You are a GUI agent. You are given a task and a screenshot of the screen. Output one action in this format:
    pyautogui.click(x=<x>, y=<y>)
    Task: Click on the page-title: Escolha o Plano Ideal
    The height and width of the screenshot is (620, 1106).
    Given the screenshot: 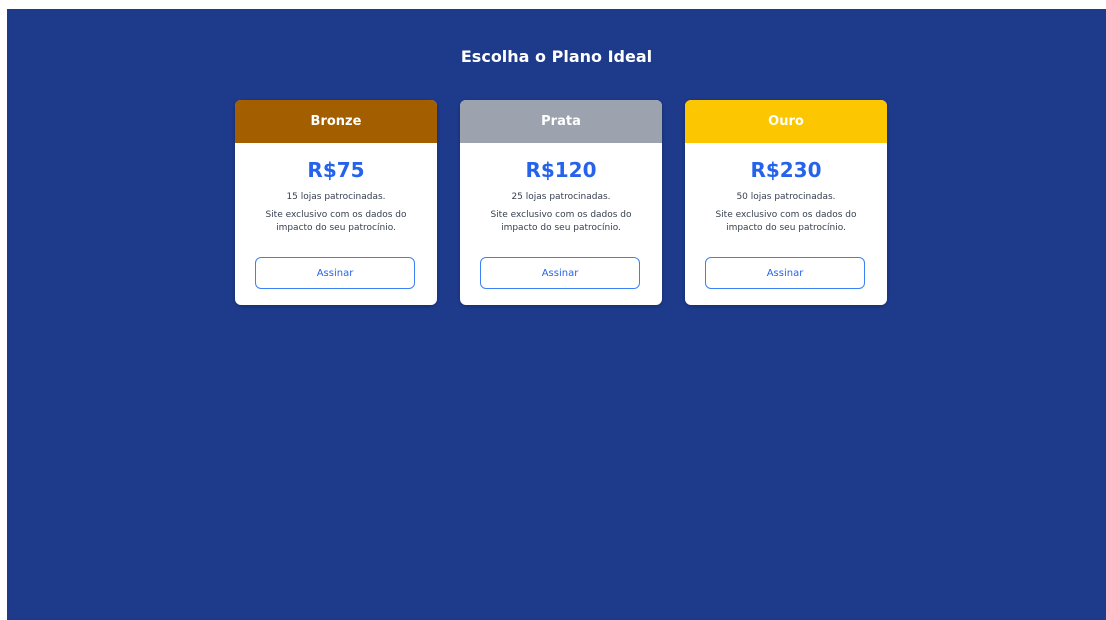 What is the action you would take?
    pyautogui.click(x=556, y=56)
    